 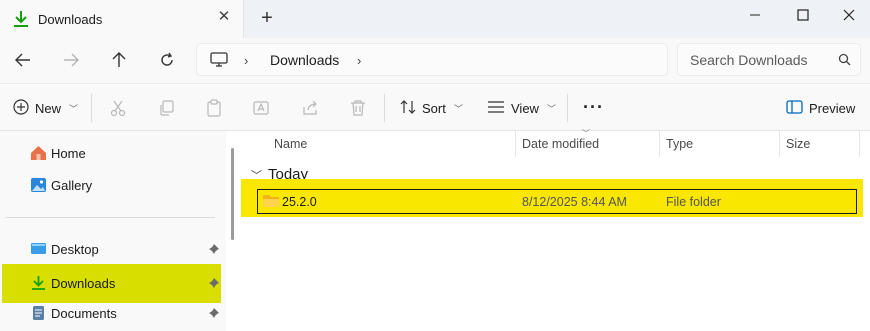 I want to click on forward-button, so click(x=71, y=60).